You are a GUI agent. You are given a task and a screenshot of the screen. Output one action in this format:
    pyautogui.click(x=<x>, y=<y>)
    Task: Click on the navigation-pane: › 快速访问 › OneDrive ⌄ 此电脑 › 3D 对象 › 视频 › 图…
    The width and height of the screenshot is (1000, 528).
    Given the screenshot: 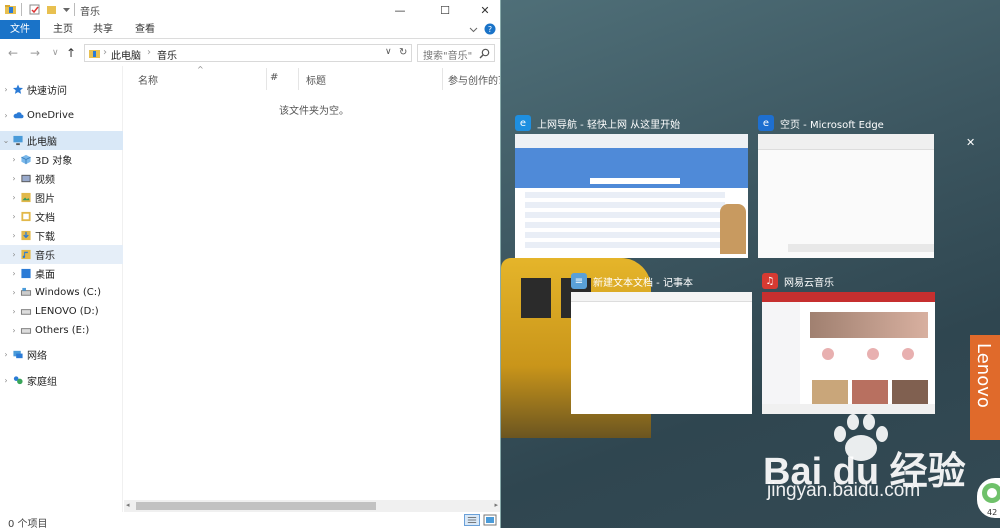 What is the action you would take?
    pyautogui.click(x=61, y=289)
    